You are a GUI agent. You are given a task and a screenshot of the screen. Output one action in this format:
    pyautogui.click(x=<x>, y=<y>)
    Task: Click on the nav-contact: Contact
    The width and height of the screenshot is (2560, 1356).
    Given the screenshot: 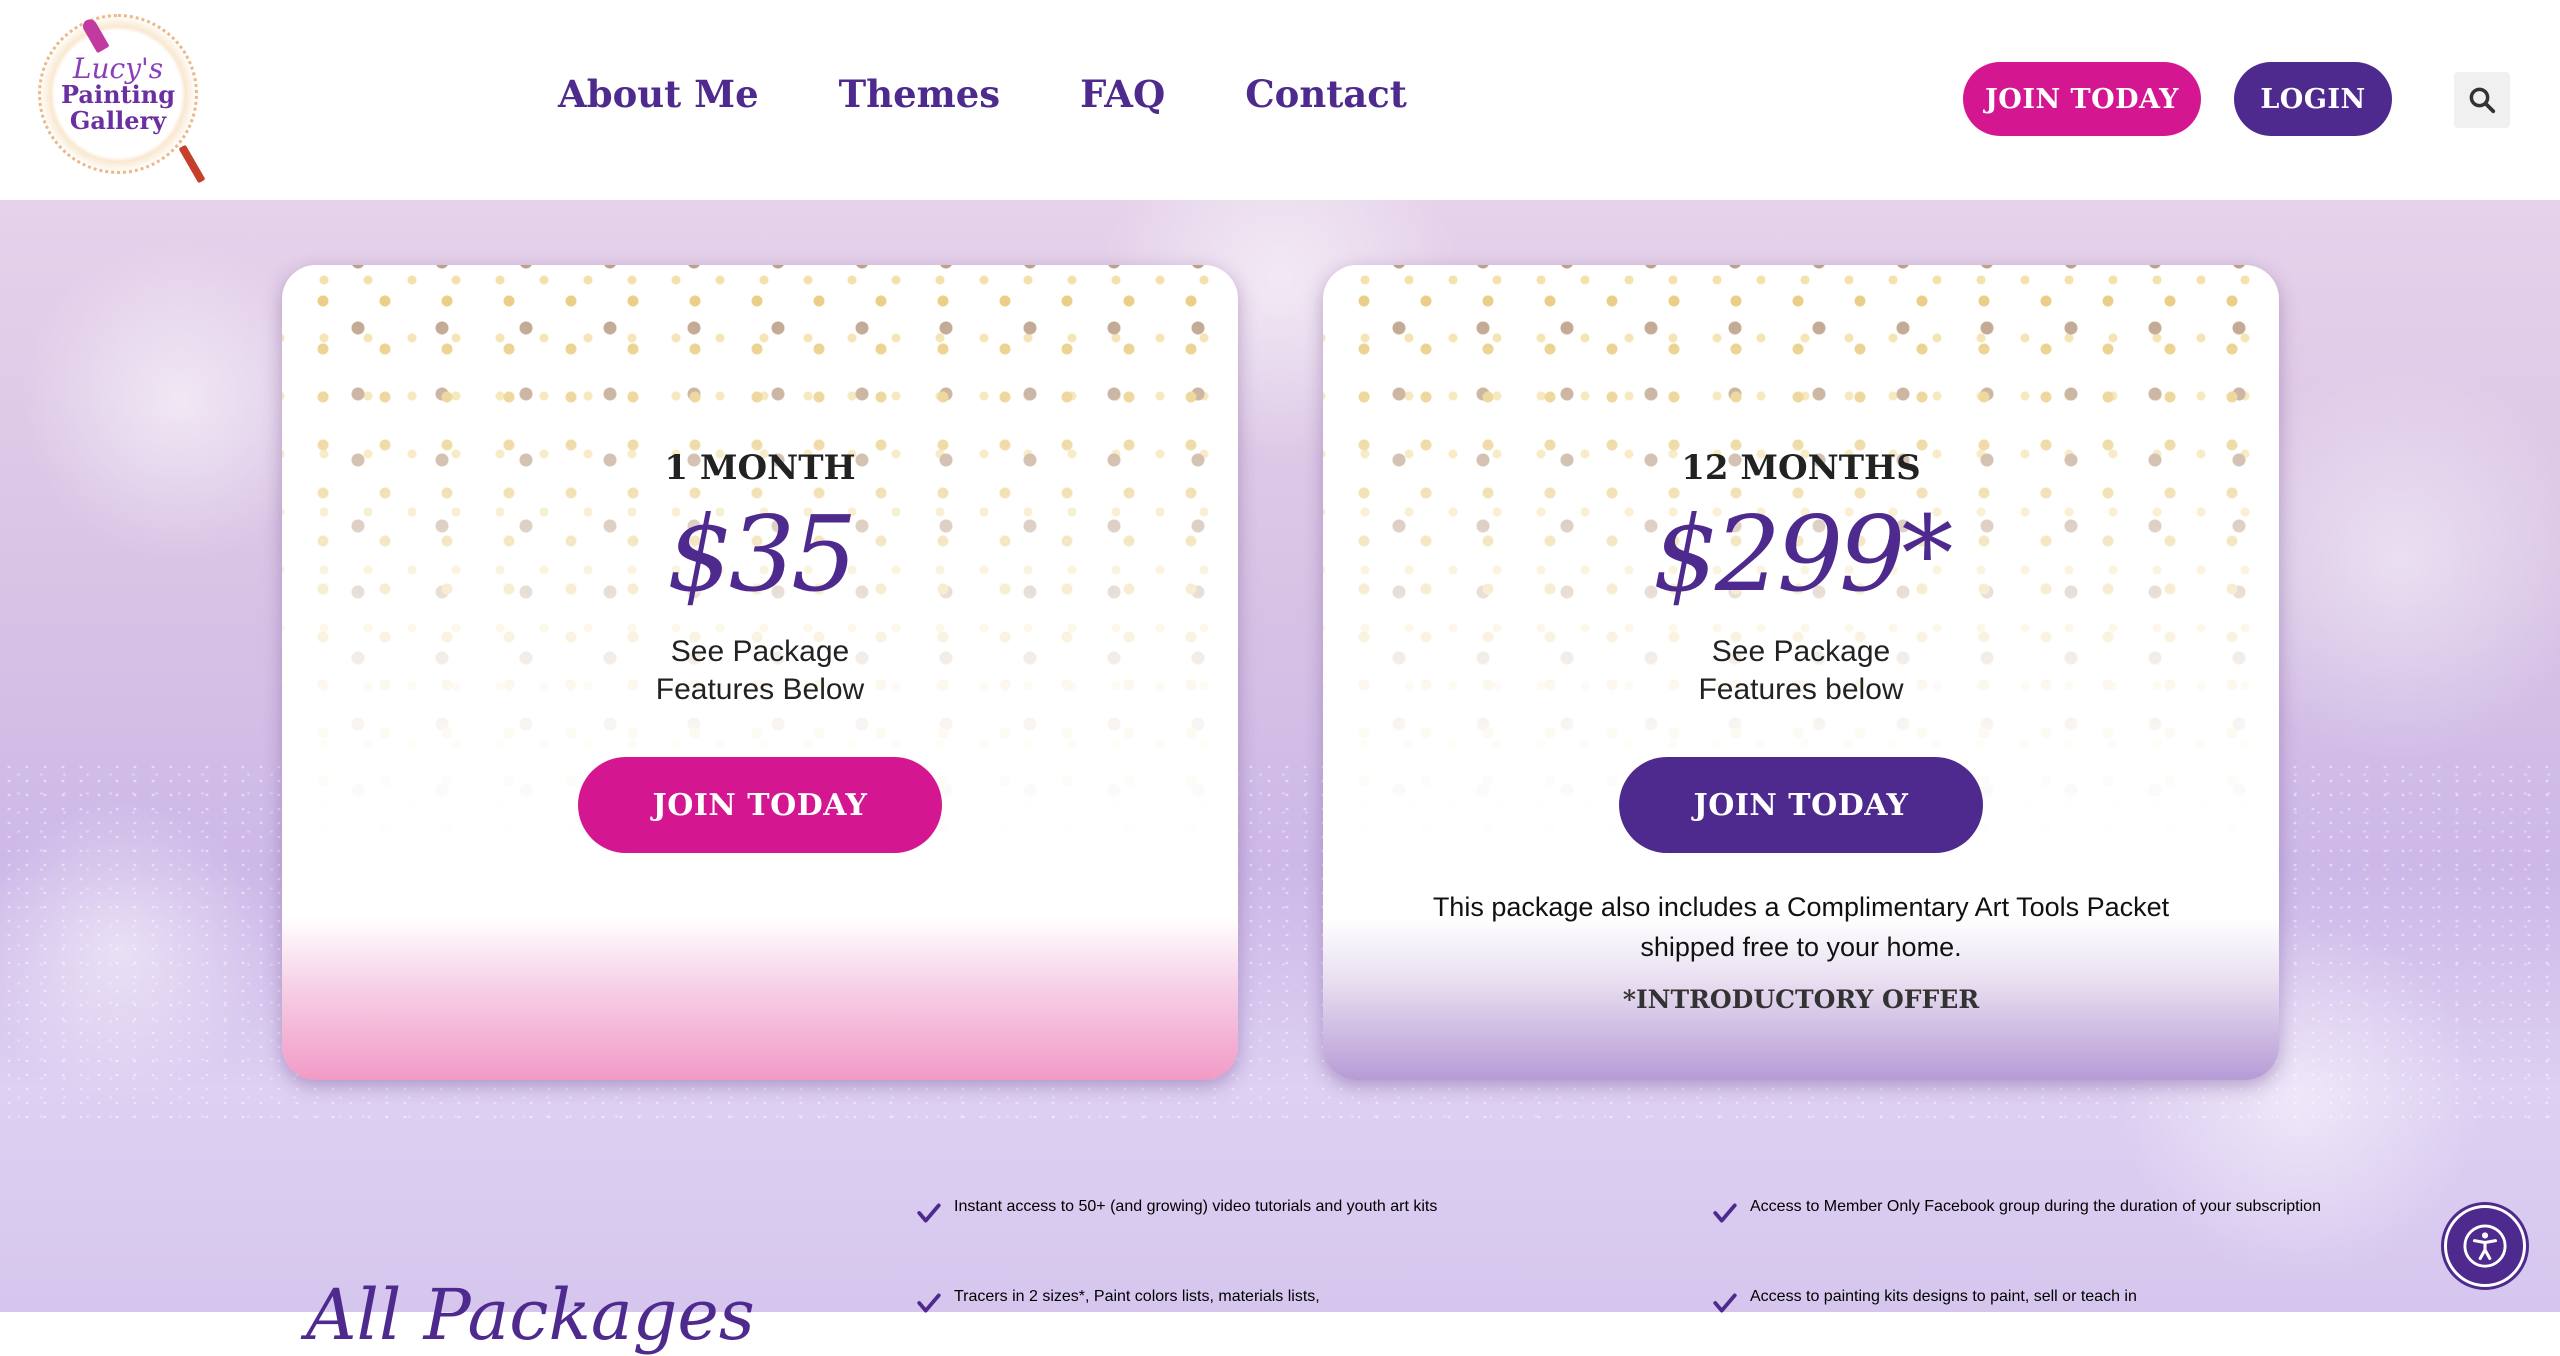 What is the action you would take?
    pyautogui.click(x=1326, y=94)
    